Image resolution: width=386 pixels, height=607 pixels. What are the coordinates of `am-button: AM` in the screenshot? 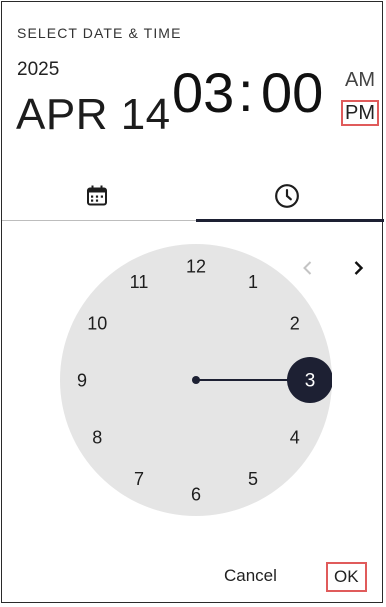 It's located at (360, 80).